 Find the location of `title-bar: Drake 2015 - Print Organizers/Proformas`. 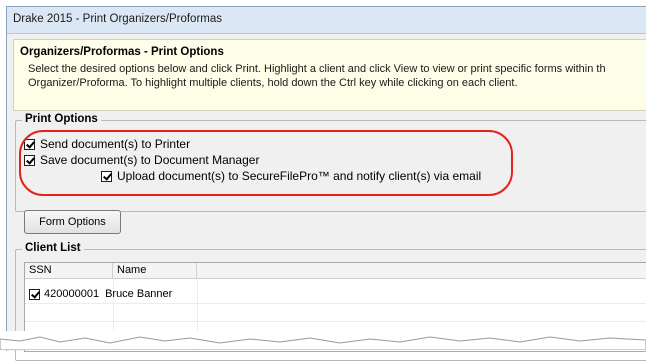

title-bar: Drake 2015 - Print Organizers/Proformas is located at coordinates (326, 20).